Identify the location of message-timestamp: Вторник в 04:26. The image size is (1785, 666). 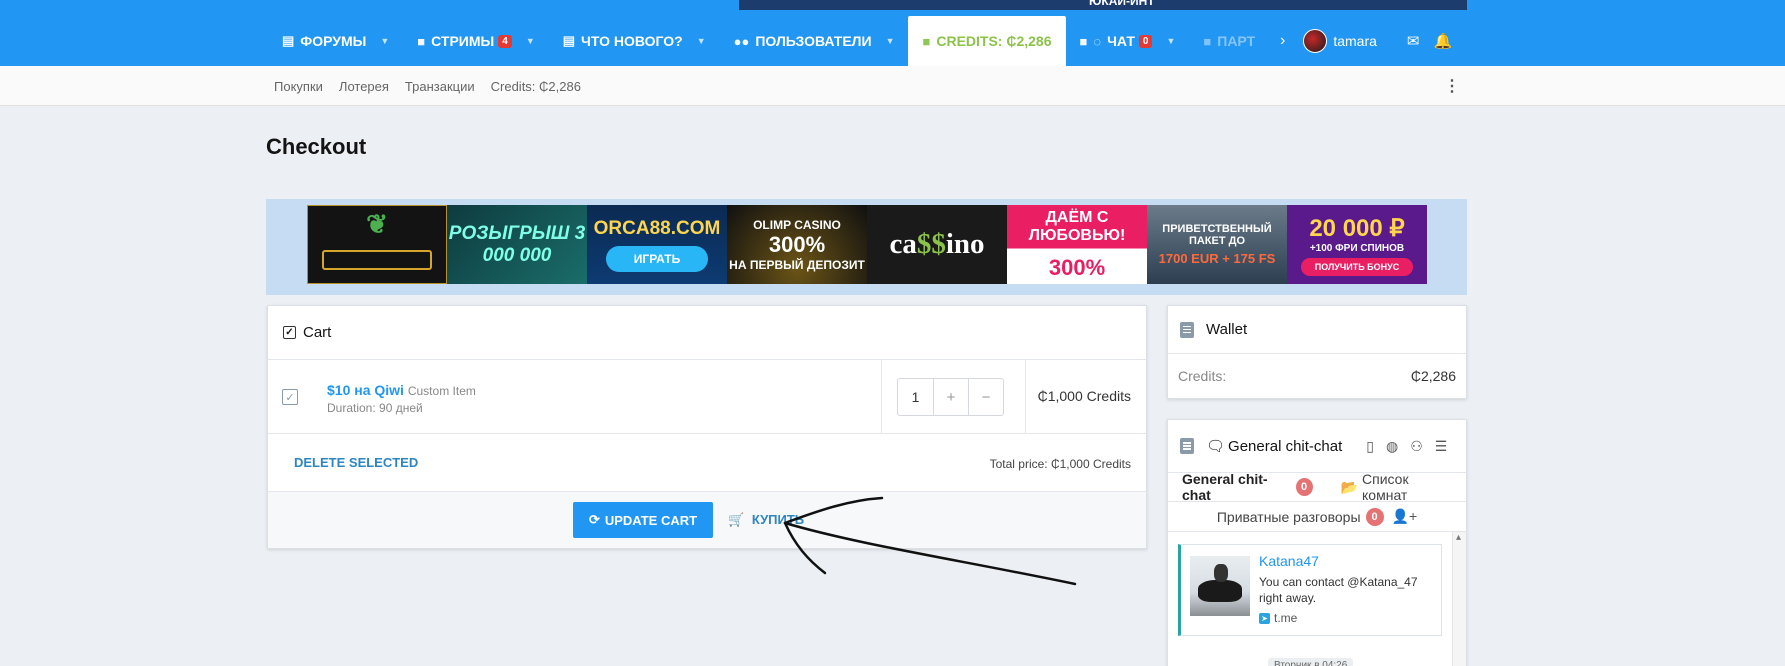
(1311, 662).